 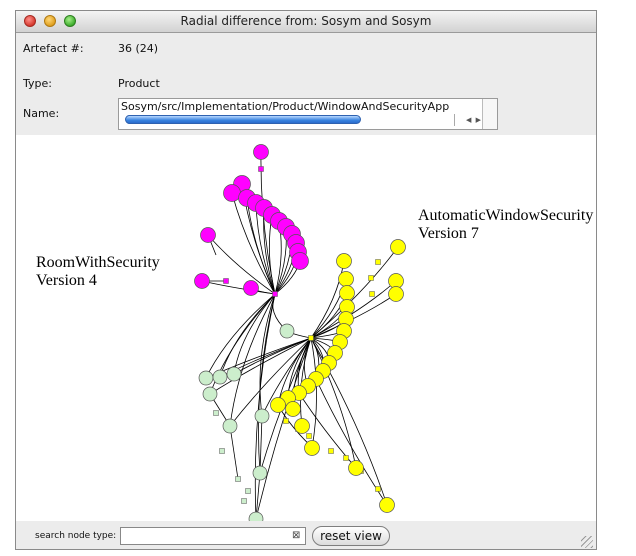 I want to click on right-version-label-line1: AutomaticWindowSecurity, so click(x=505, y=215).